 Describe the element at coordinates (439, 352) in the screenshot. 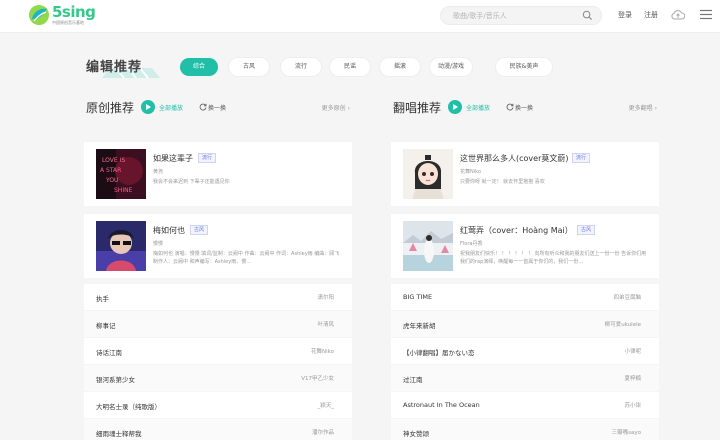

I see `list-song-title: 【小律翻唱】届かない恋` at that location.